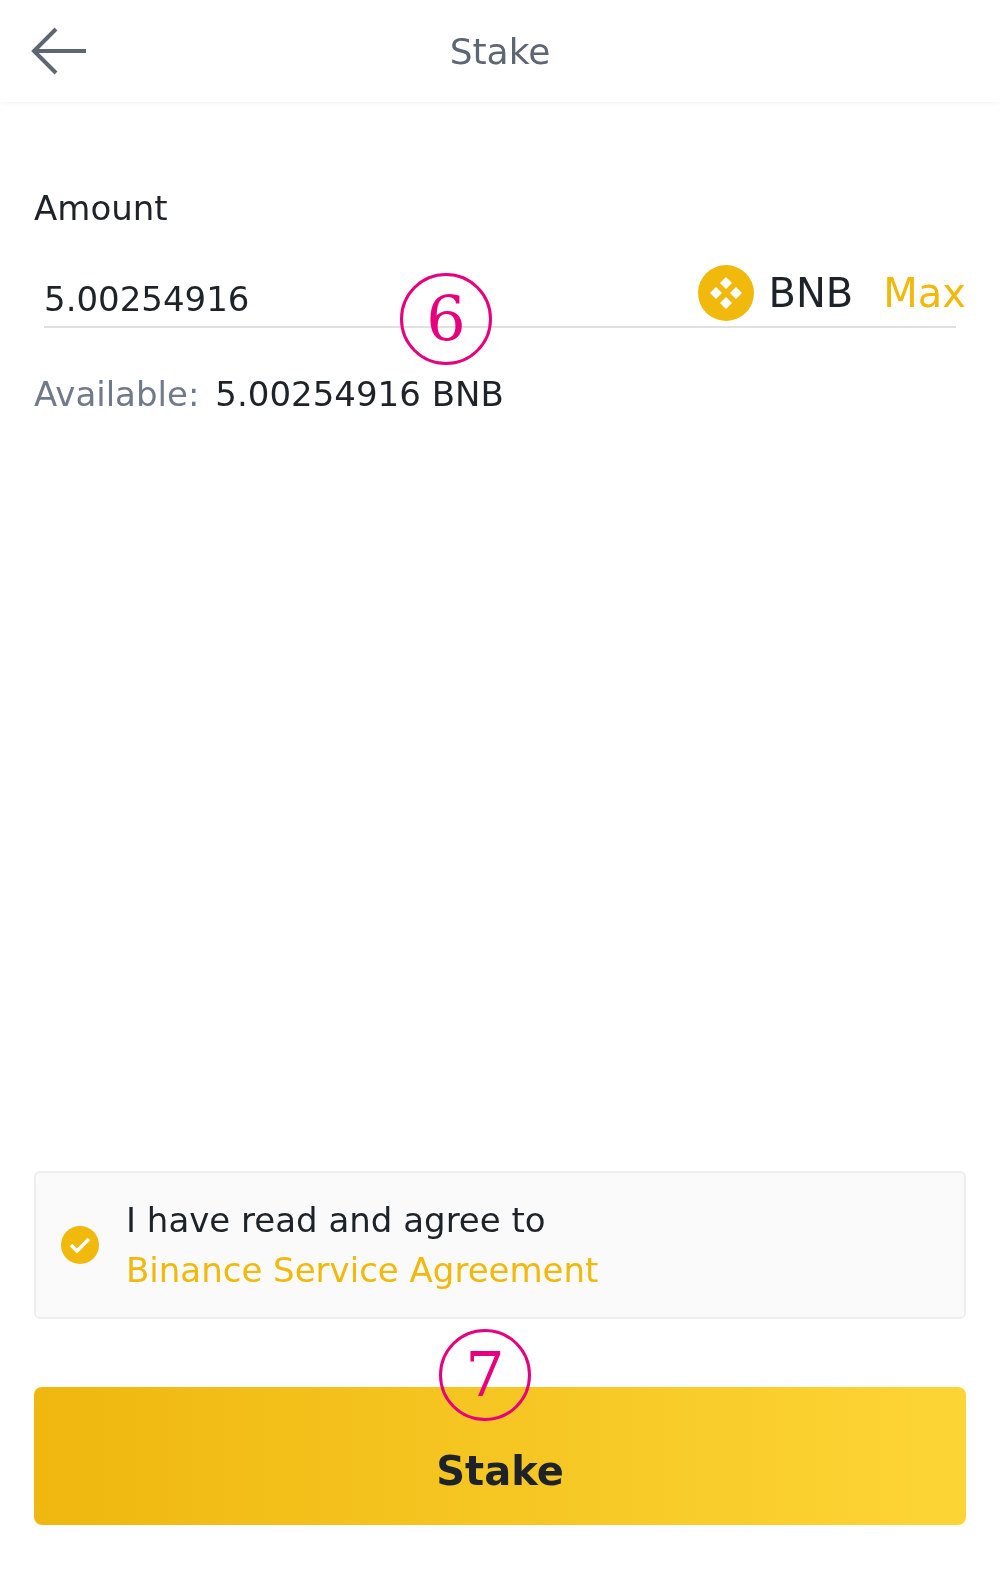  Describe the element at coordinates (117, 394) in the screenshot. I see `available-label: Available:` at that location.